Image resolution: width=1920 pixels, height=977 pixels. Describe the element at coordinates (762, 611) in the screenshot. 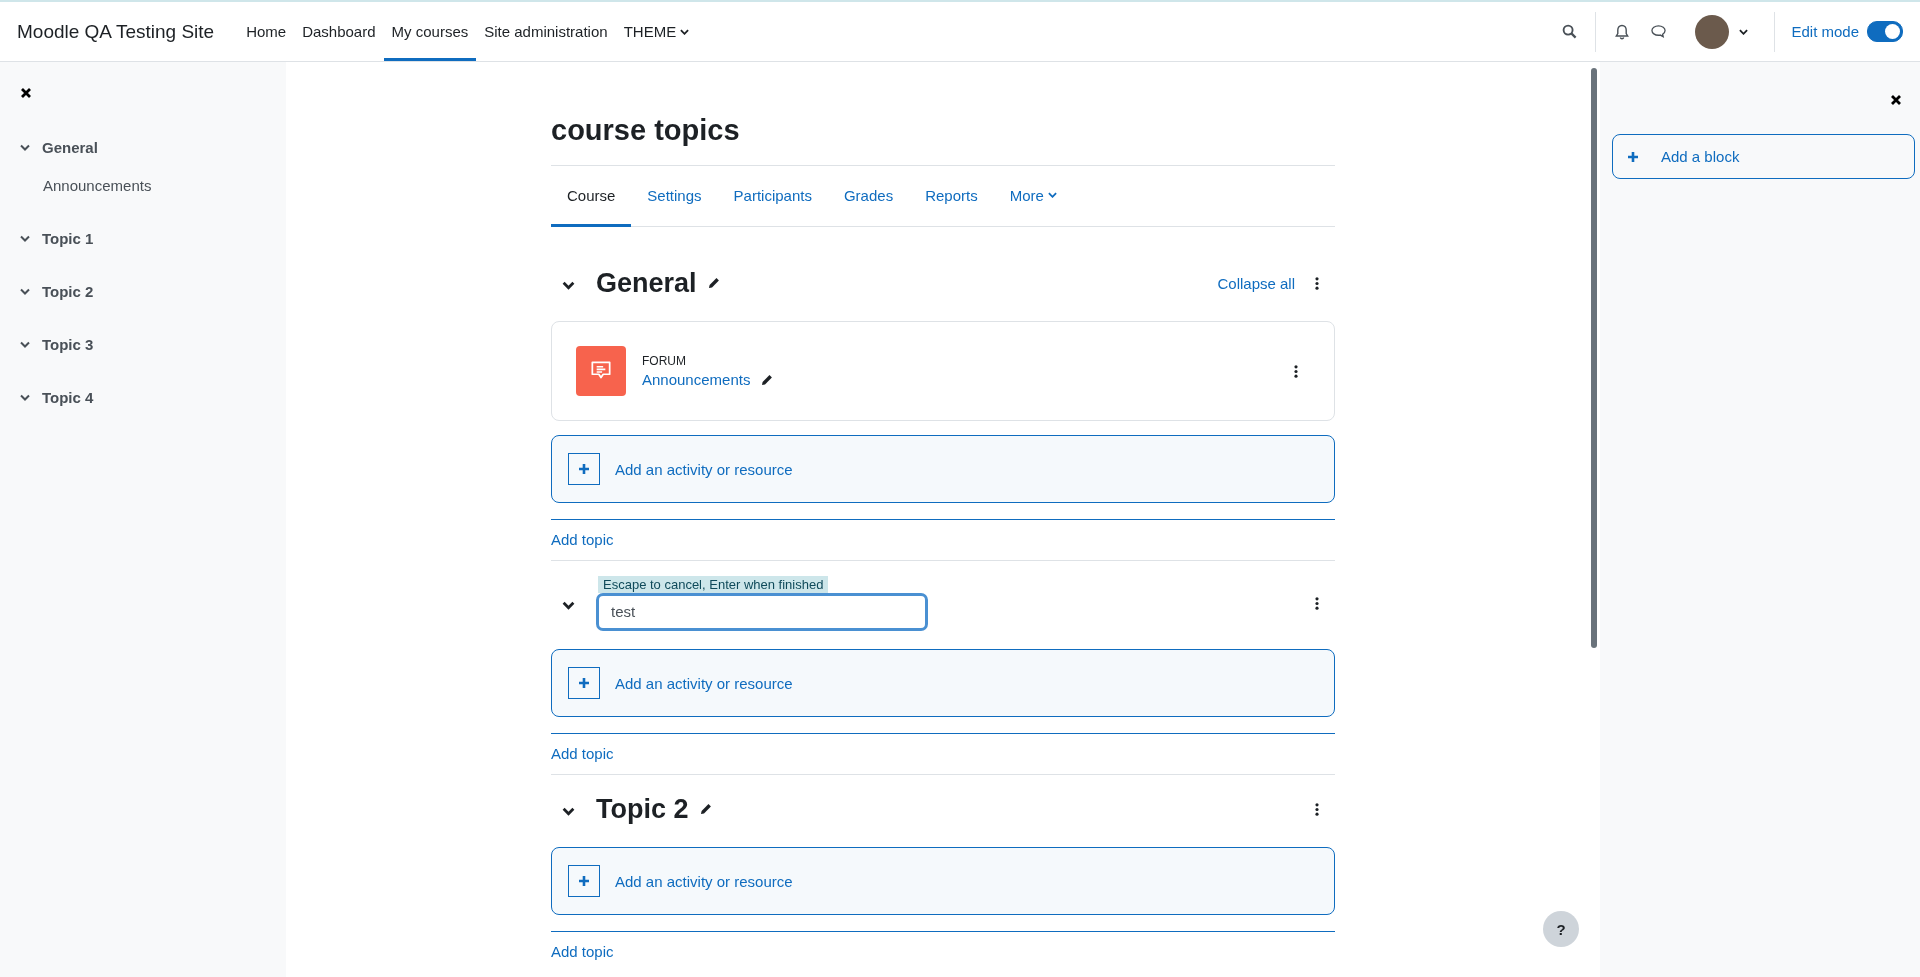

I see `section-title-input: test` at that location.